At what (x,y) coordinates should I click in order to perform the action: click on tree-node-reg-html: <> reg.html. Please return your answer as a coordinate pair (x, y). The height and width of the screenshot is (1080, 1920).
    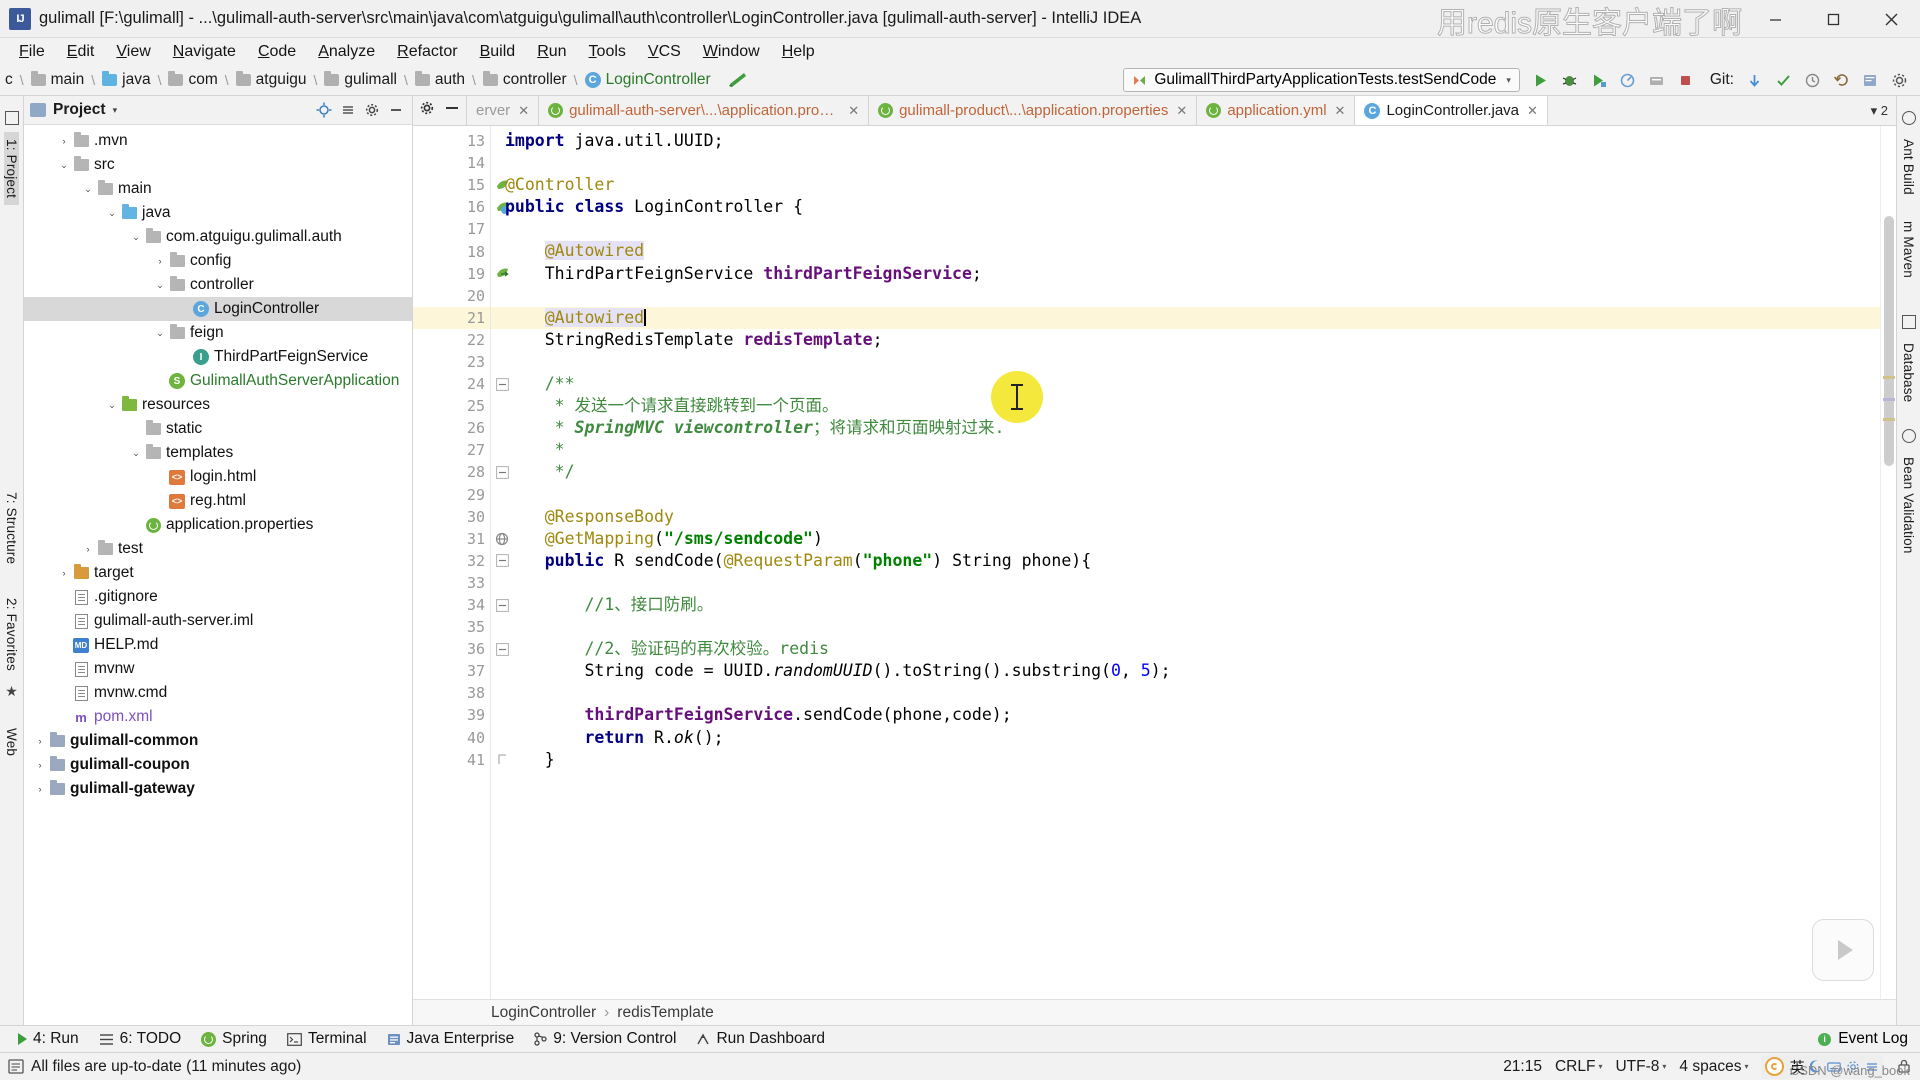
    Looking at the image, I should click on (218, 501).